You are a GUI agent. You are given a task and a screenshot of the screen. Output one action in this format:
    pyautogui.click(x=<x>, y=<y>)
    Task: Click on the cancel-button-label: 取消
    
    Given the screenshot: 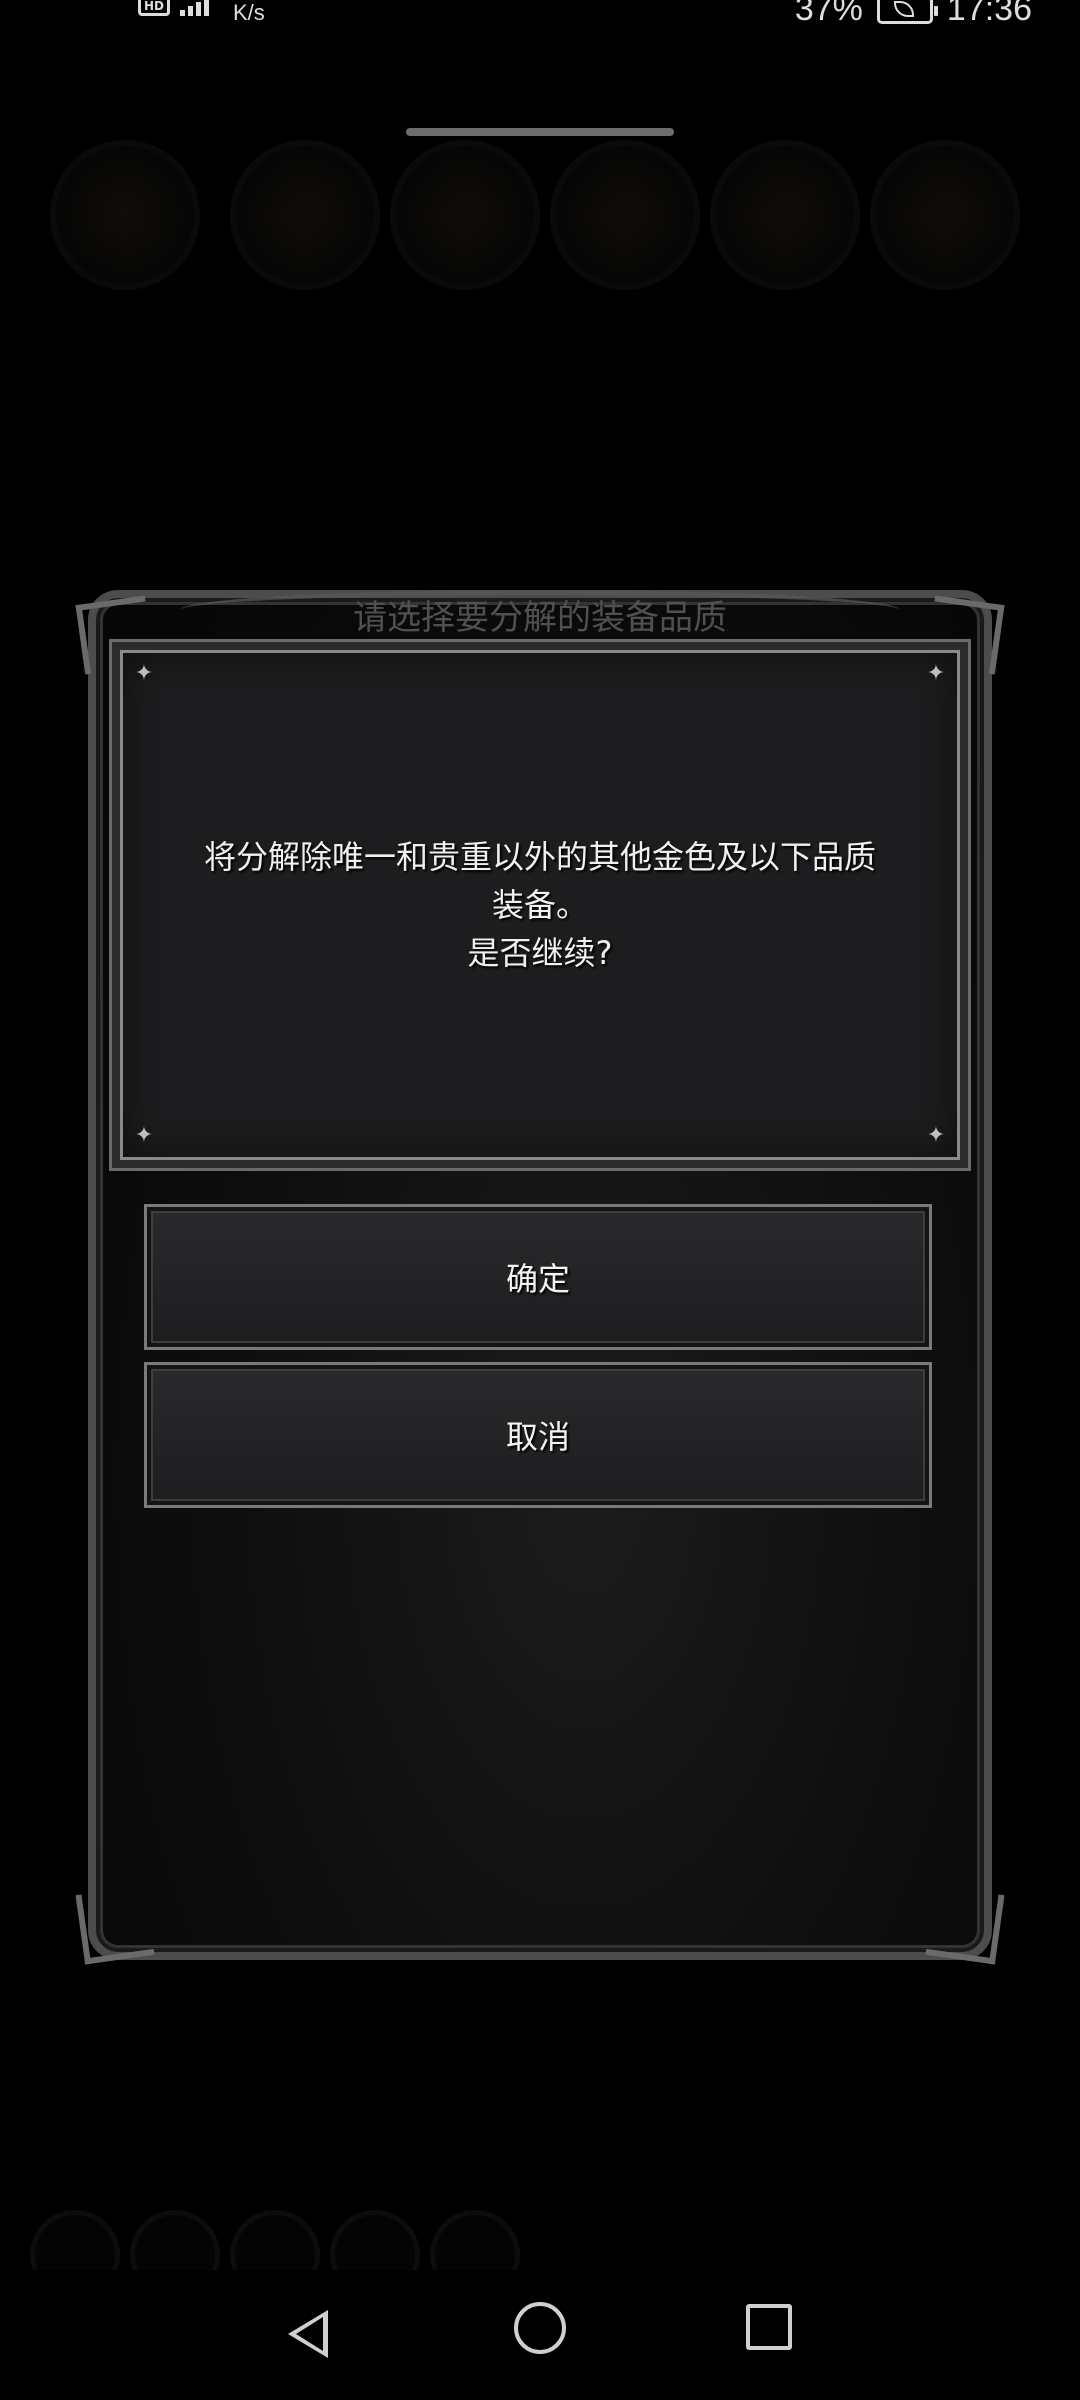 What is the action you would take?
    pyautogui.click(x=537, y=1437)
    